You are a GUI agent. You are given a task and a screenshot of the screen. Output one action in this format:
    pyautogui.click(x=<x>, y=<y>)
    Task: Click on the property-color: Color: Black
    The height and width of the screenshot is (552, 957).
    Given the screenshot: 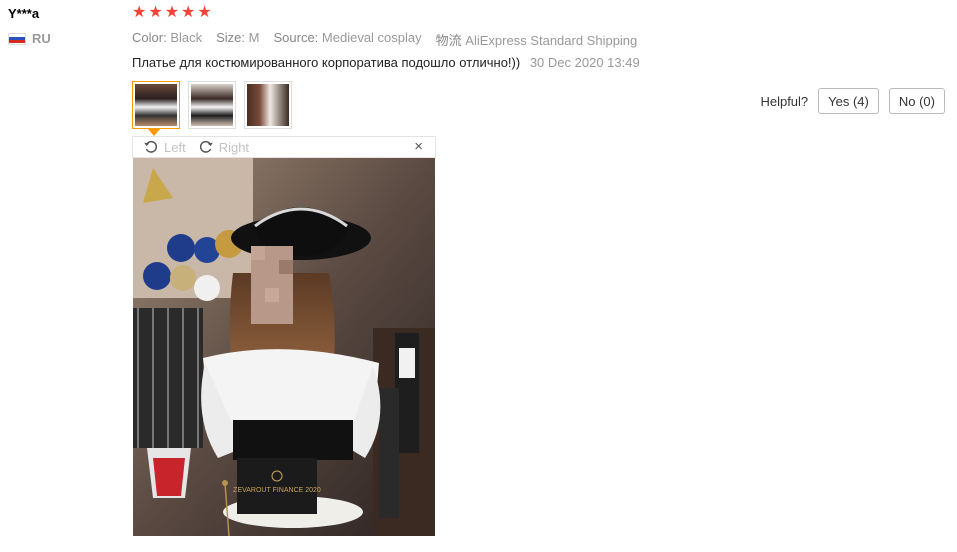 What is the action you would take?
    pyautogui.click(x=167, y=37)
    